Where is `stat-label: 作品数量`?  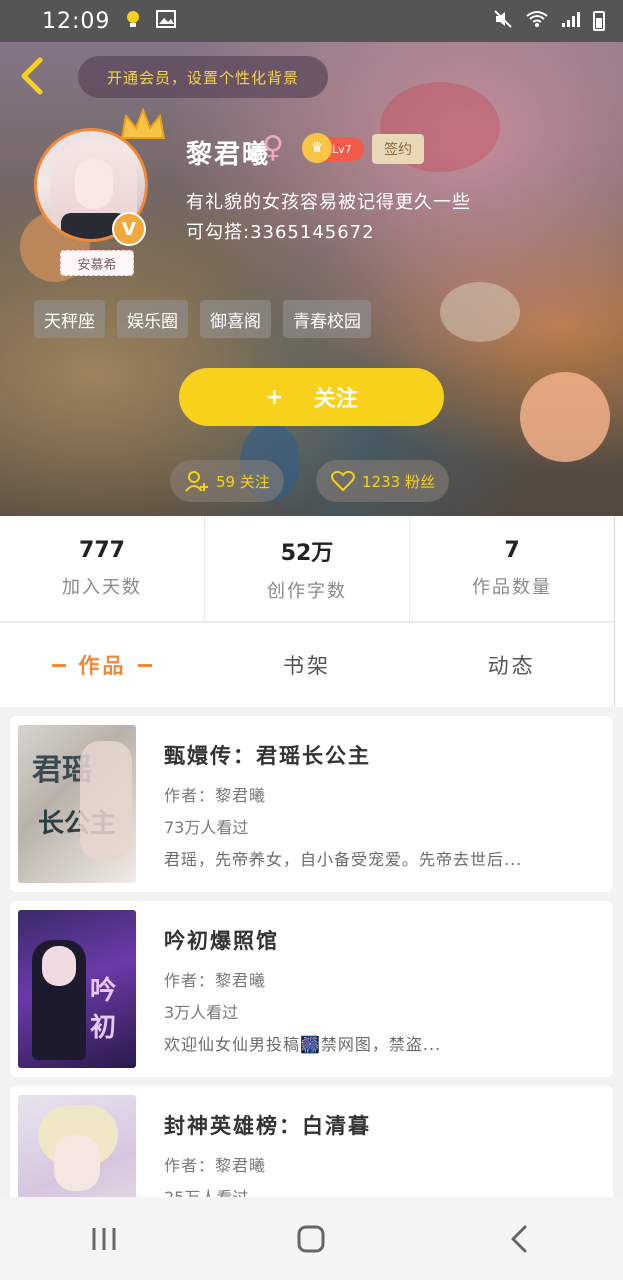
stat-label: 作品数量 is located at coordinates (512, 587).